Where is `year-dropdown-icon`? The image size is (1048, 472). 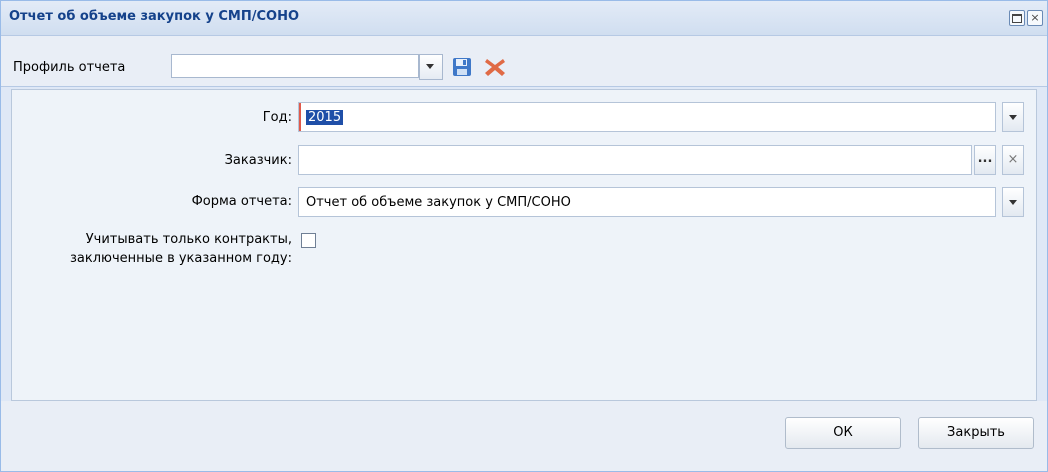
year-dropdown-icon is located at coordinates (1013, 117).